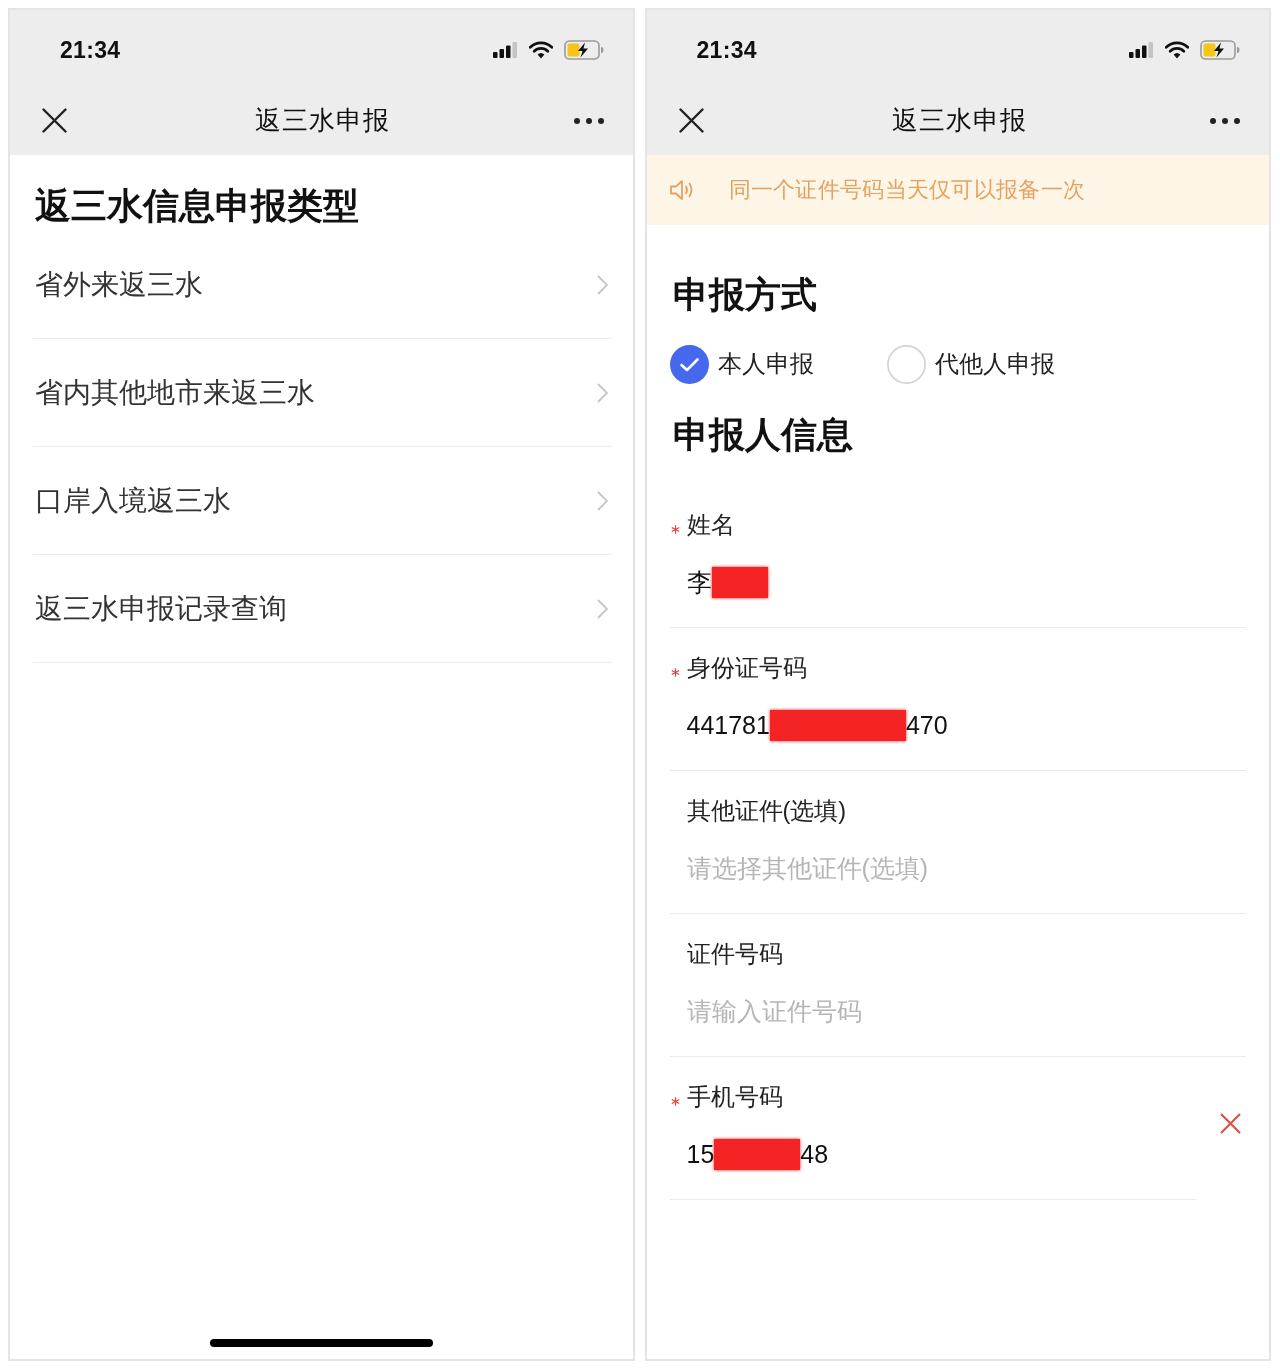 The width and height of the screenshot is (1280, 1369). Describe the element at coordinates (734, 954) in the screenshot. I see `field-label: 证件号码` at that location.